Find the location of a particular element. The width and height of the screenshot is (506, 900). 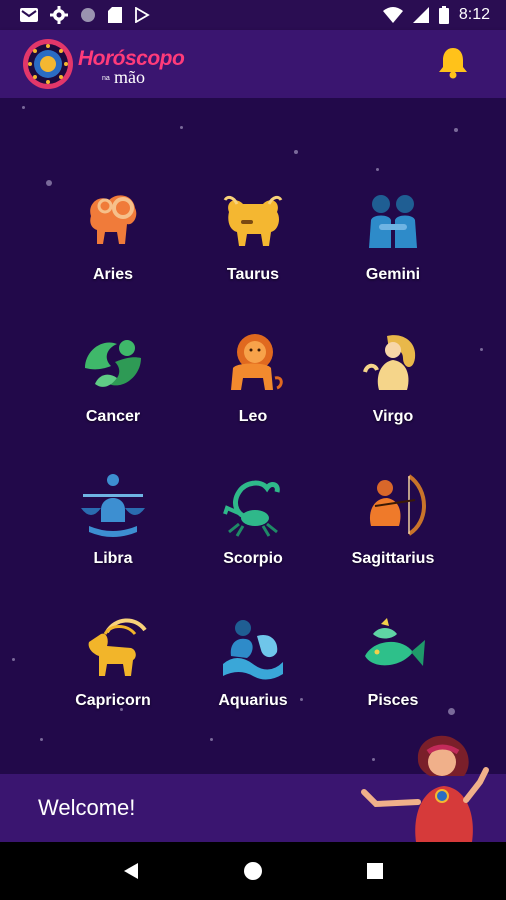

system-nav-bar is located at coordinates (253, 871).